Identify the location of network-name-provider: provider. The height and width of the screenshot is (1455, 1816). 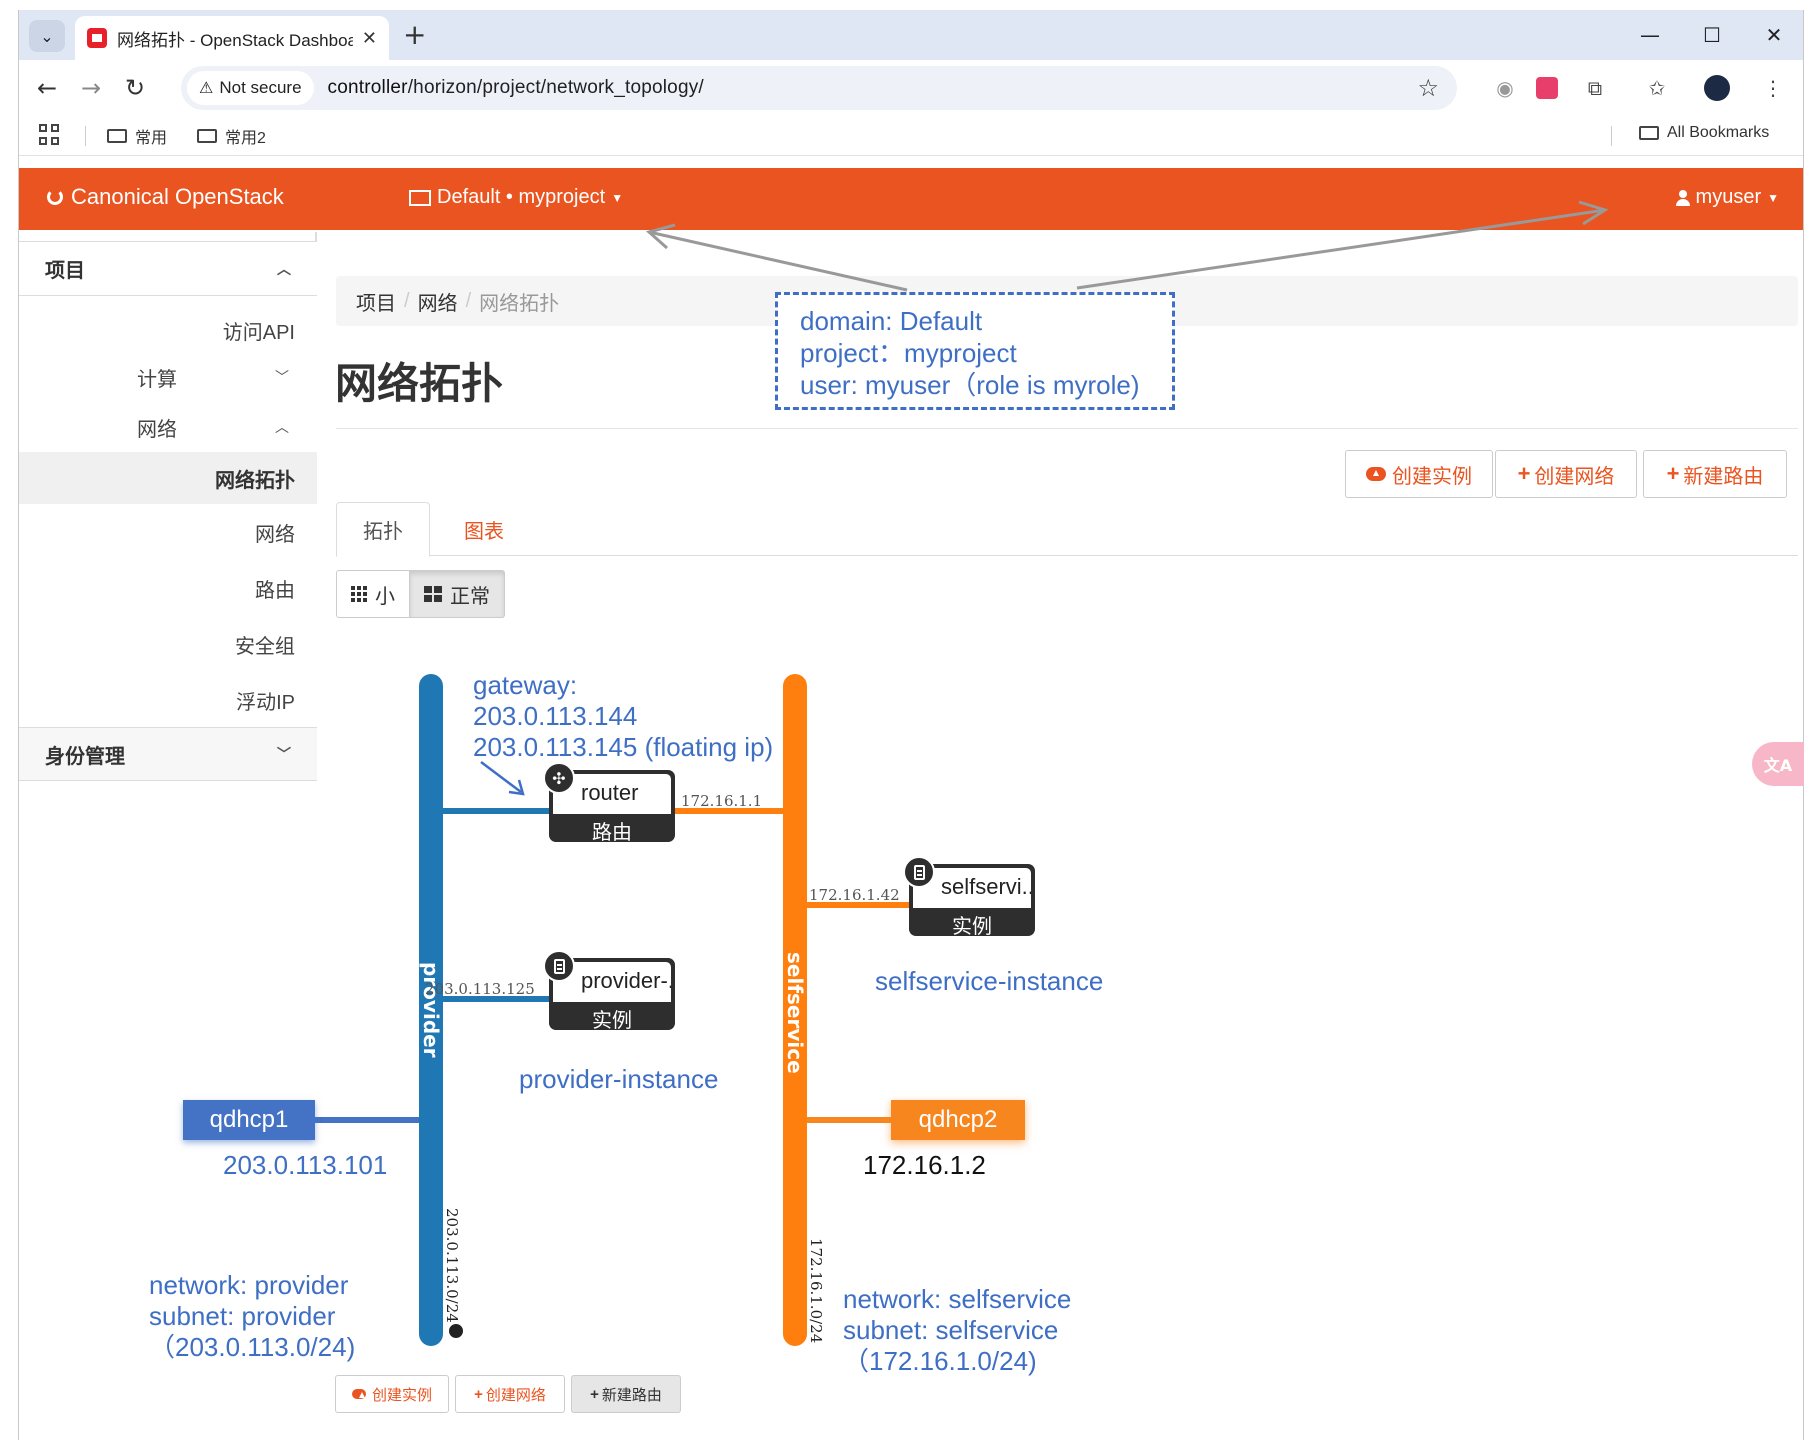
(431, 1010).